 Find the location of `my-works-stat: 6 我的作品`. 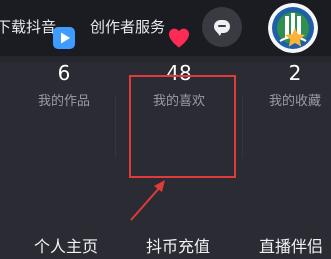

my-works-stat: 6 我的作品 is located at coordinates (64, 67).